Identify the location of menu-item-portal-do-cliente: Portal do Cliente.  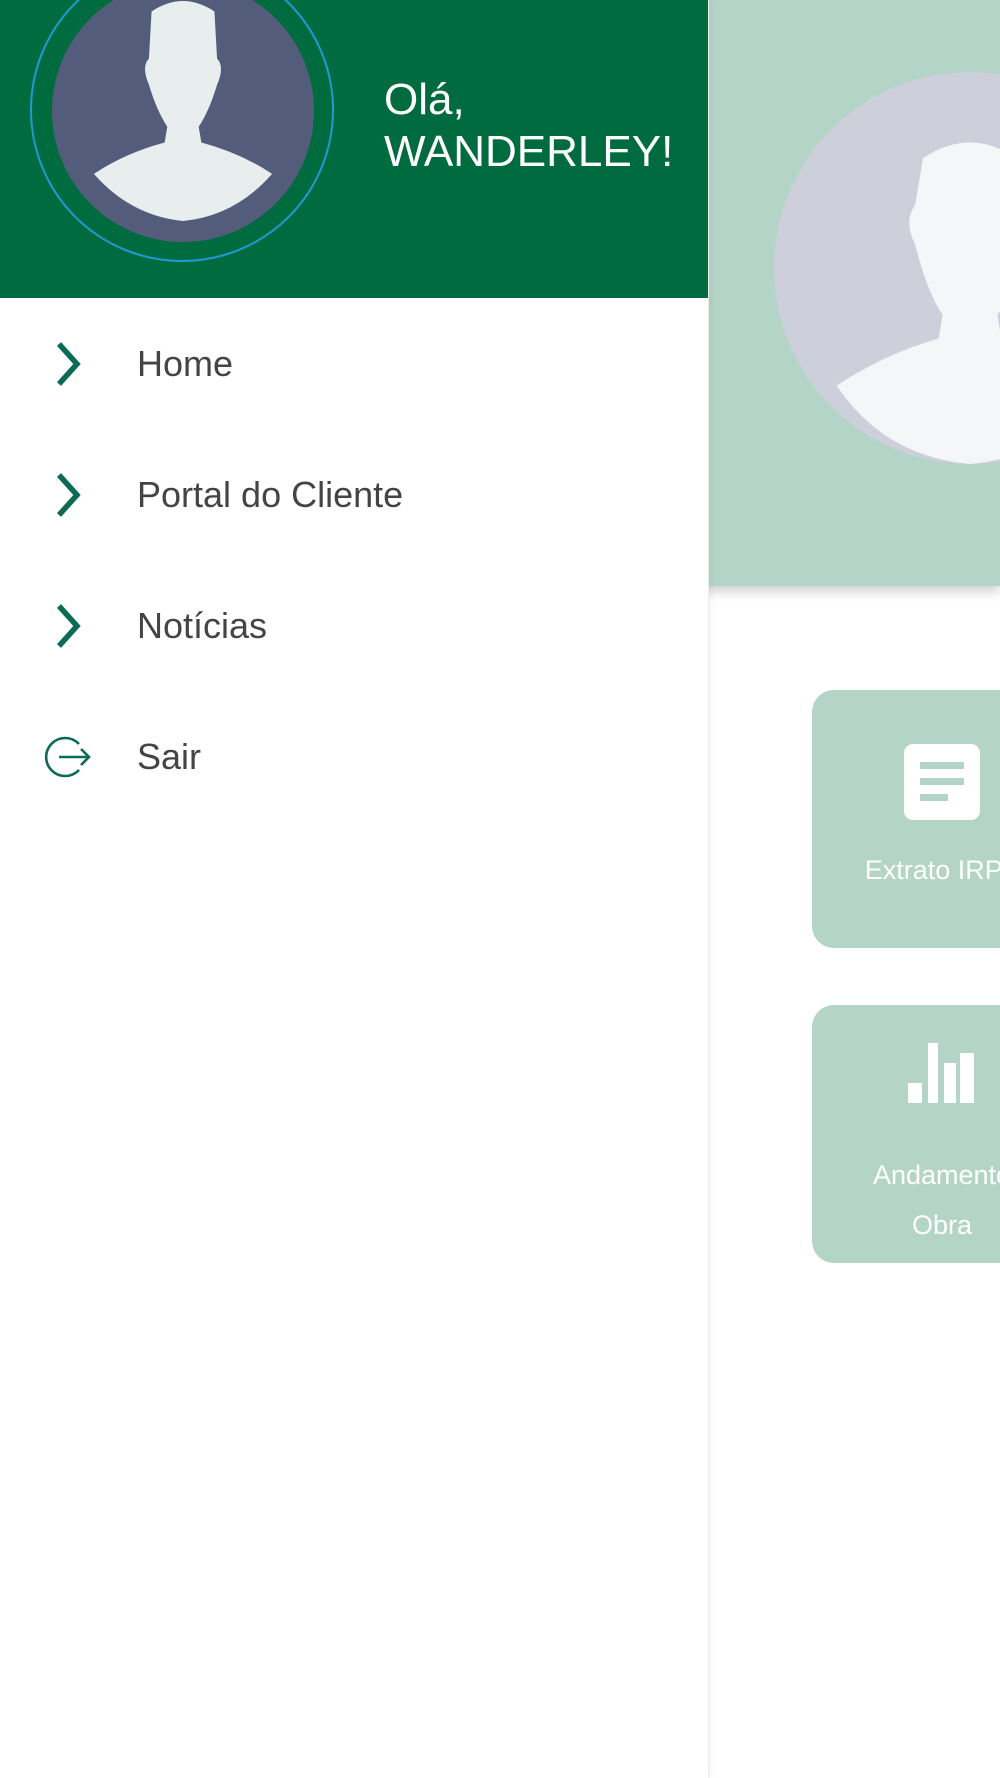
(354, 494).